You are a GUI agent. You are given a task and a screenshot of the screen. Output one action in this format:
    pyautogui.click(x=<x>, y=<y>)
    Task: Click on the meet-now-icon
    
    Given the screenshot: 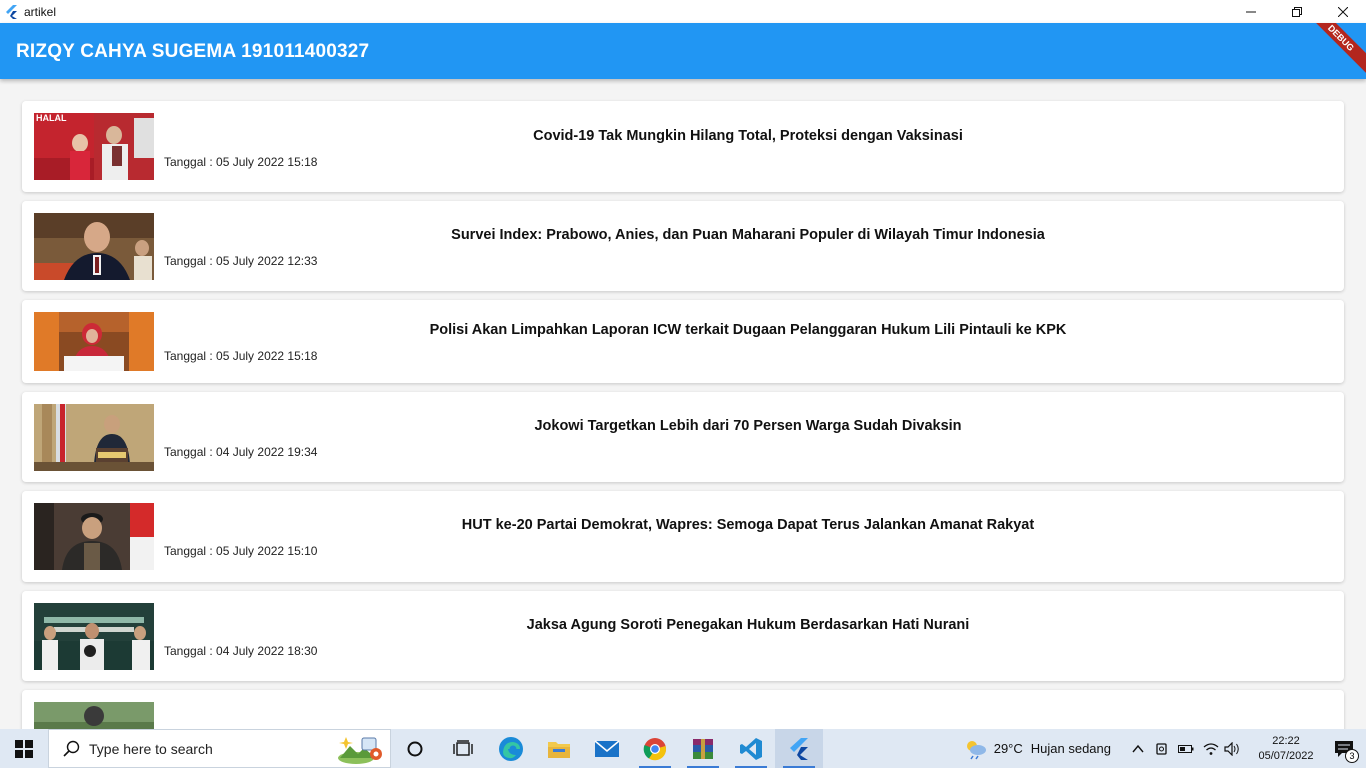 What is the action you would take?
    pyautogui.click(x=1162, y=749)
    